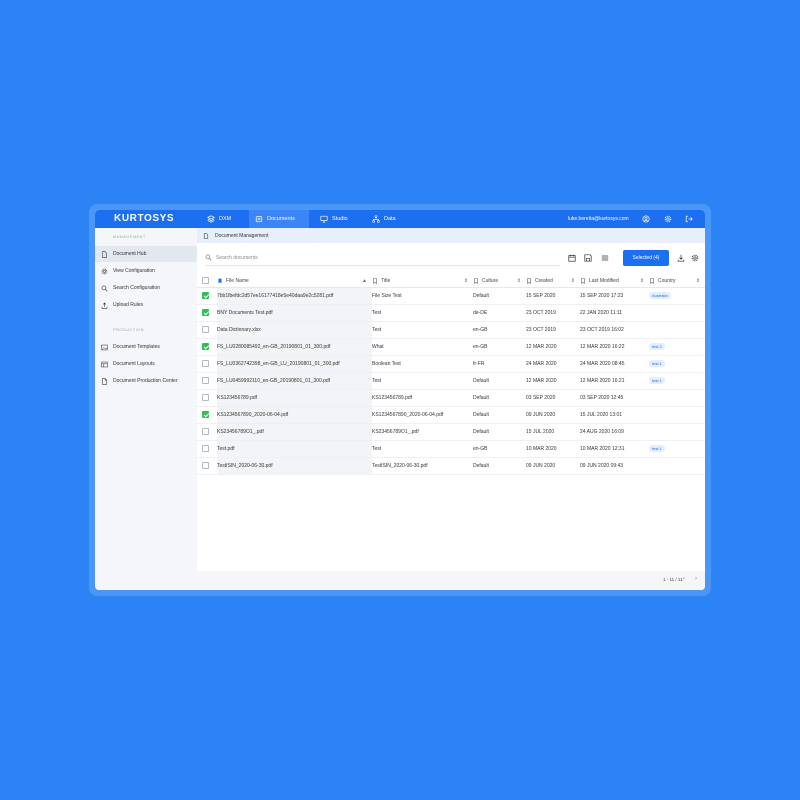 The height and width of the screenshot is (800, 800). I want to click on sidebar-item-upload-rules: Upload Rules, so click(146, 305).